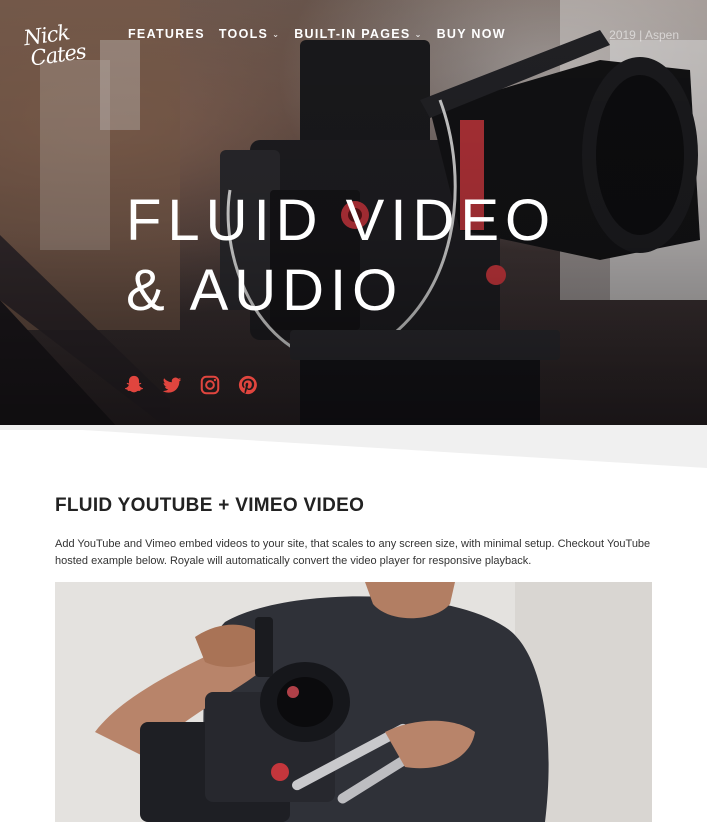 The height and width of the screenshot is (822, 707). What do you see at coordinates (210, 385) in the screenshot?
I see `instagram-icon` at bounding box center [210, 385].